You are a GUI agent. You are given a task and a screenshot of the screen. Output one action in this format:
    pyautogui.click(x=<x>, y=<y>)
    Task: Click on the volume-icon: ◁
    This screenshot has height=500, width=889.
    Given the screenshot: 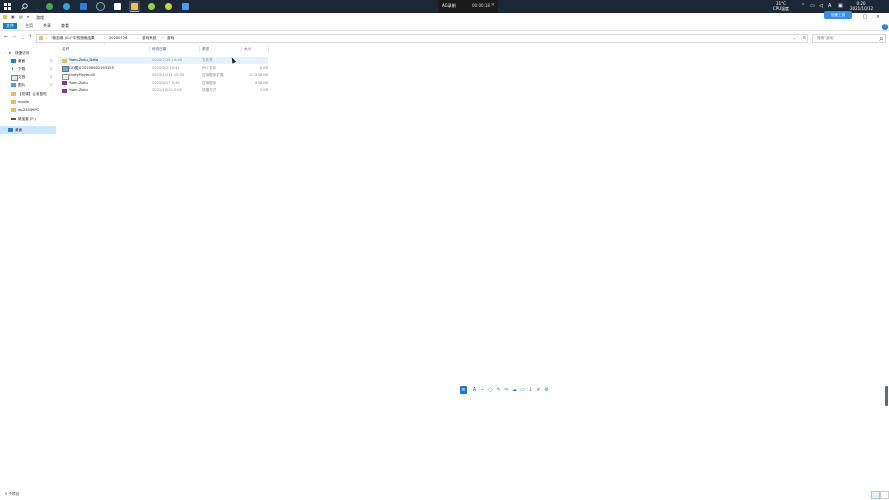 What is the action you would take?
    pyautogui.click(x=821, y=6)
    